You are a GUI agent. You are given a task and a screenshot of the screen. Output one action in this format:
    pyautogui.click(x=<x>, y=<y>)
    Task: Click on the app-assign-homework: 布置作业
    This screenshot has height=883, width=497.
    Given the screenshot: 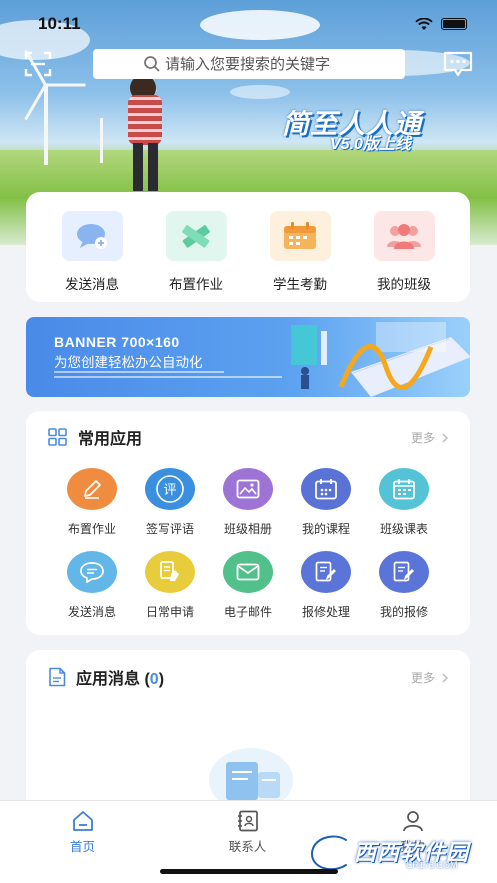 What is the action you would take?
    pyautogui.click(x=92, y=502)
    